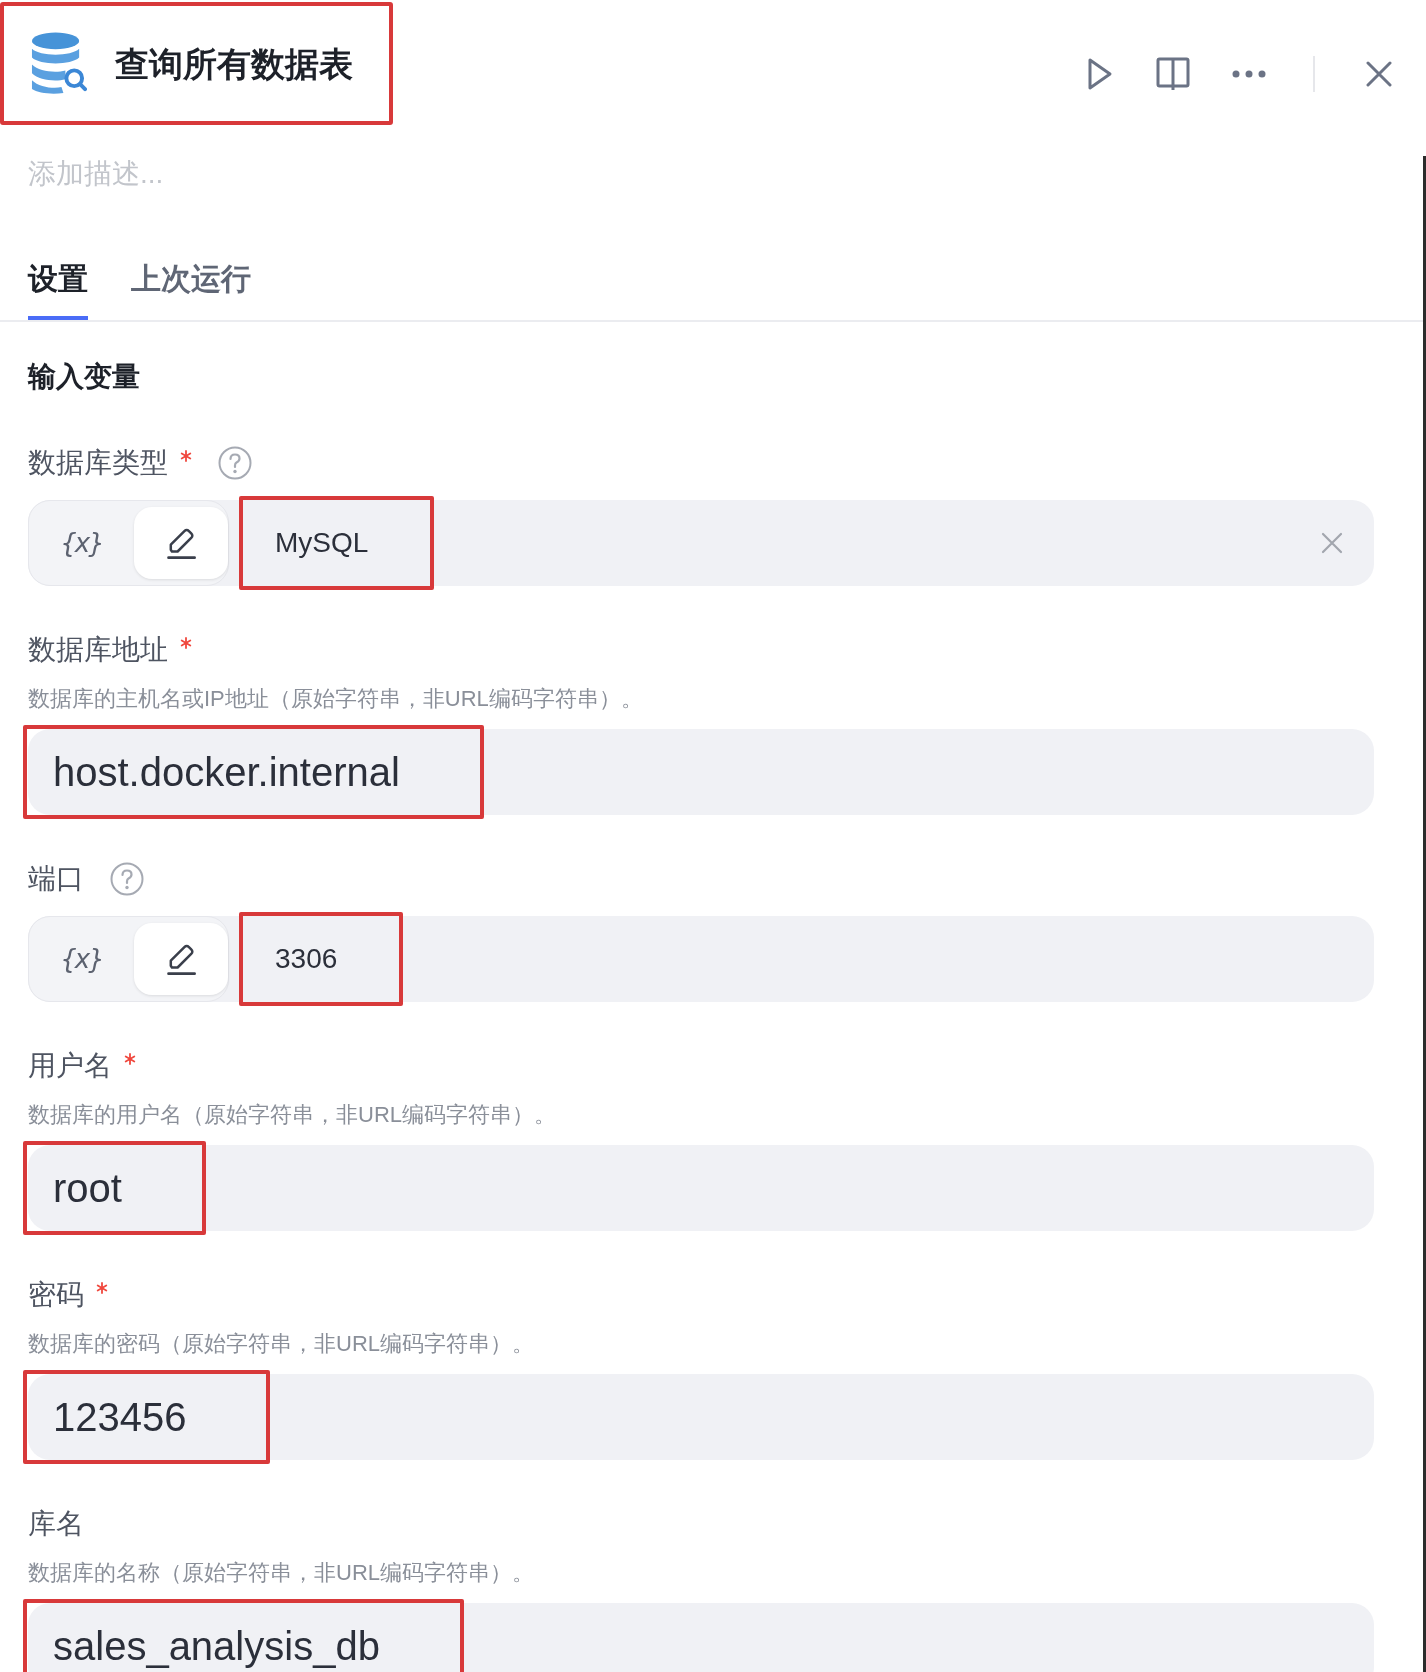 The image size is (1426, 1672). Describe the element at coordinates (56, 1295) in the screenshot. I see `field-label: 密码` at that location.